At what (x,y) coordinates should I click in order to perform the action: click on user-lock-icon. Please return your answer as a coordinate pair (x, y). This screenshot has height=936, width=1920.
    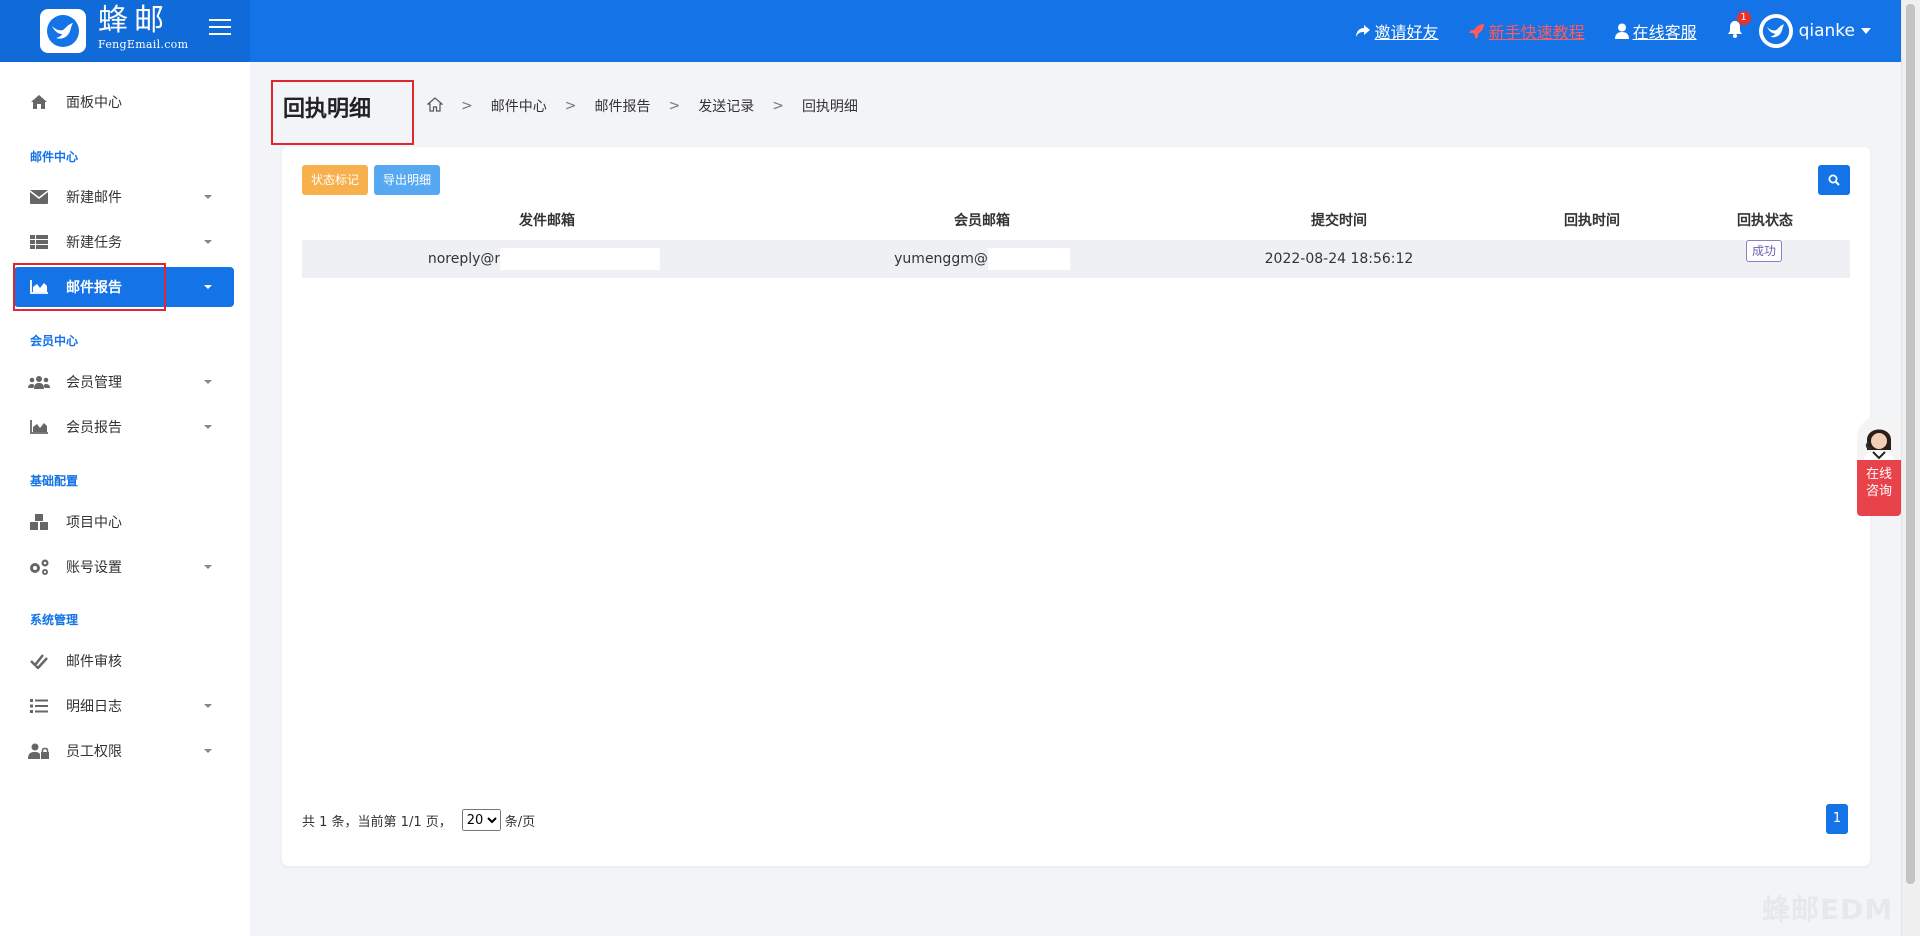
    Looking at the image, I should click on (39, 751).